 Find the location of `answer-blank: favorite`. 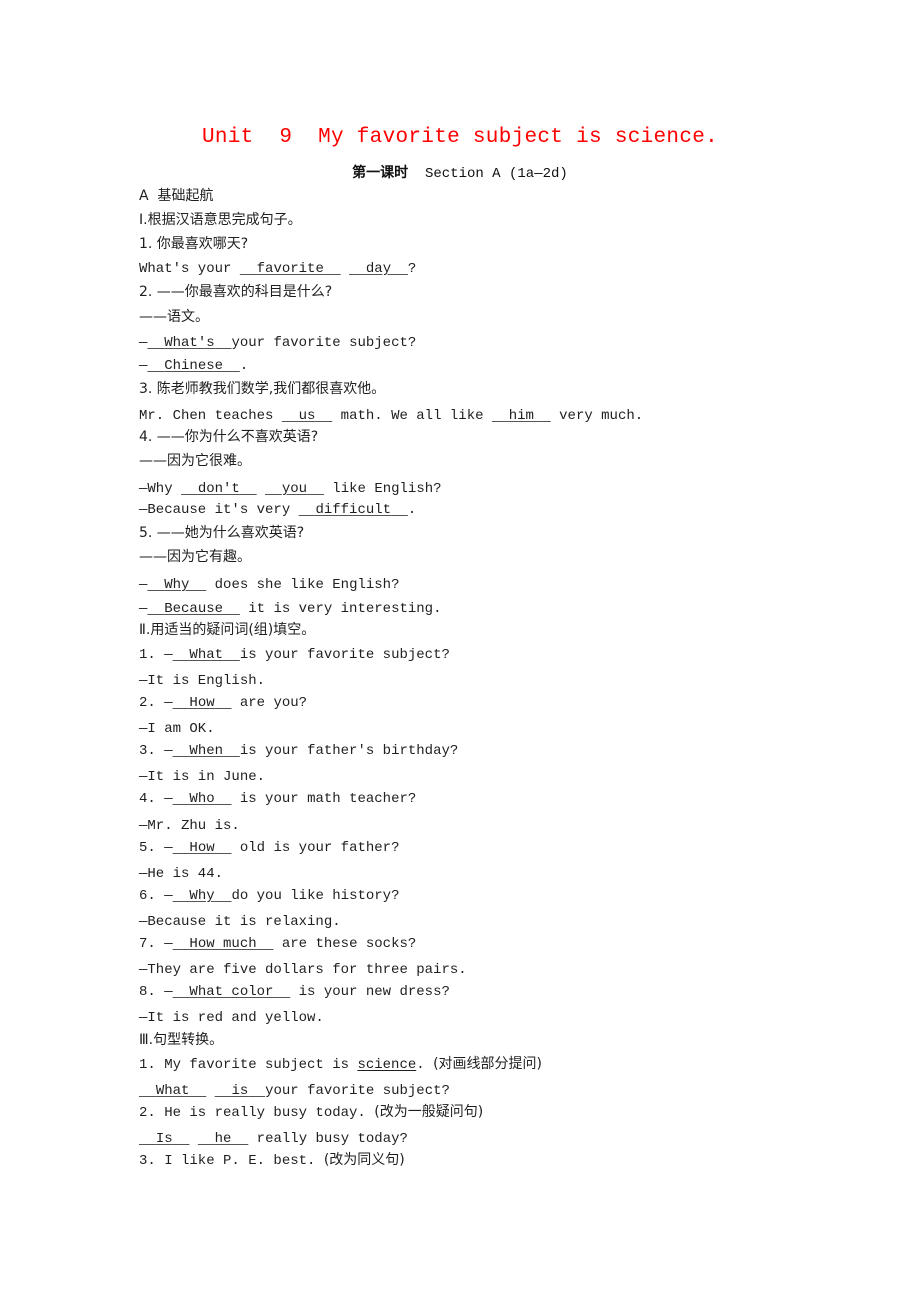

answer-blank: favorite is located at coordinates (290, 269).